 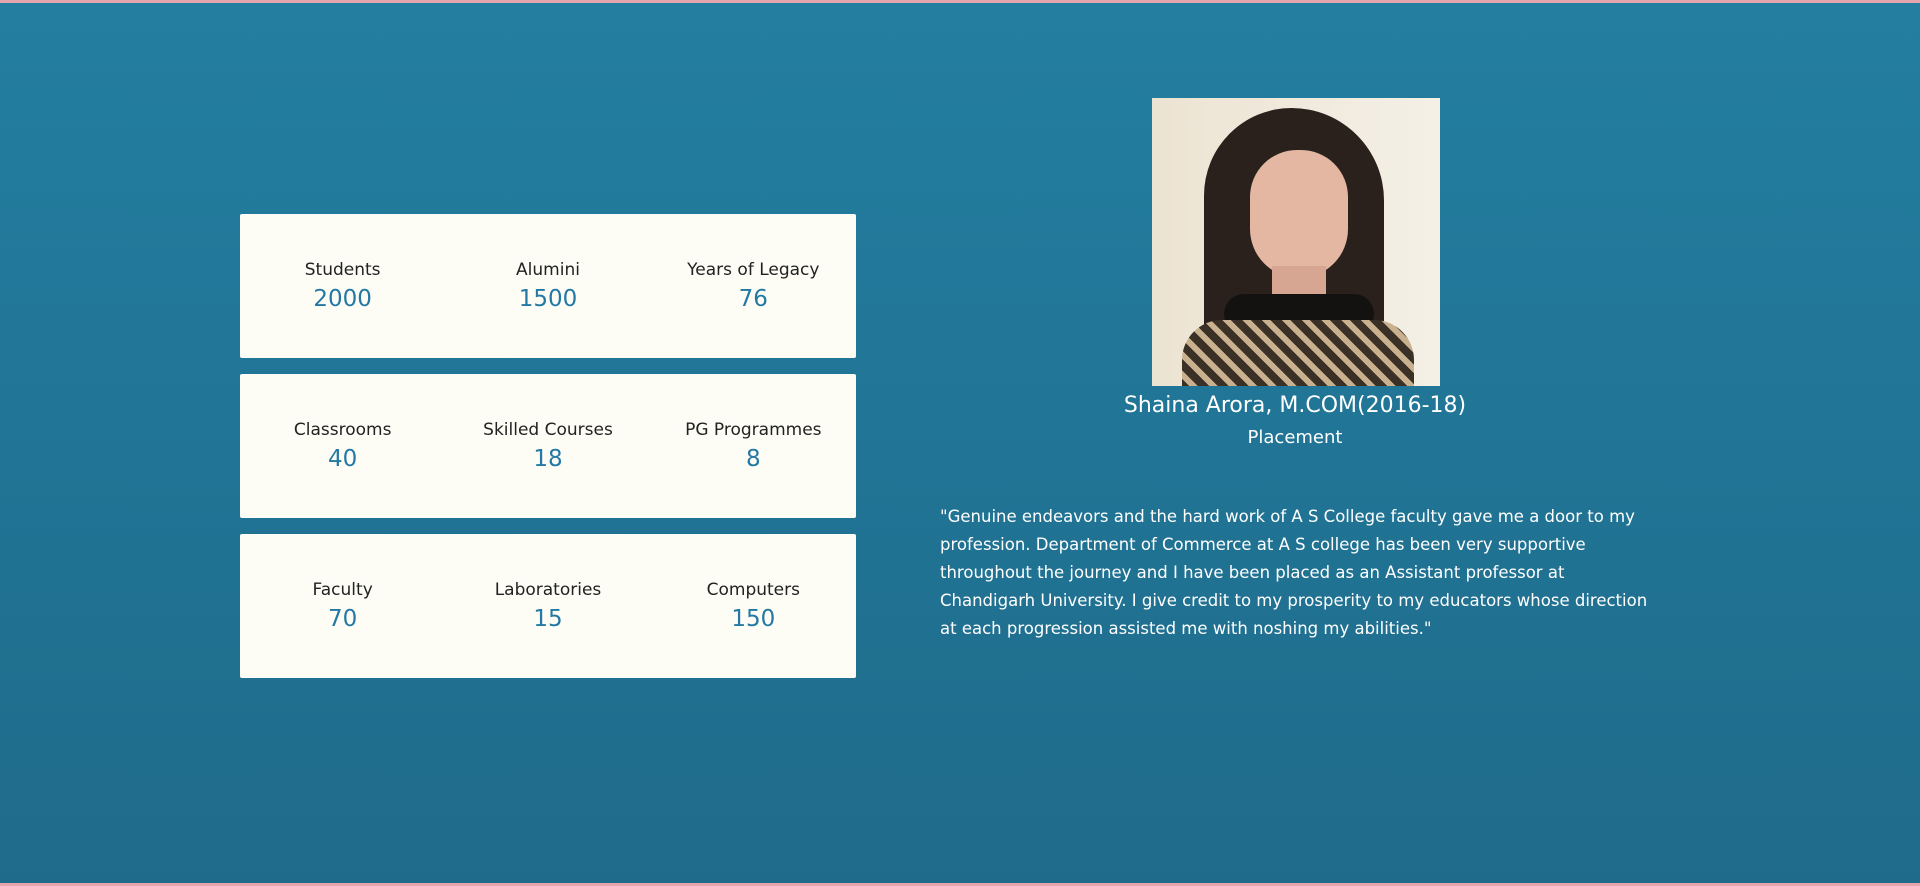 I want to click on testimonial-photo, so click(x=1296, y=242).